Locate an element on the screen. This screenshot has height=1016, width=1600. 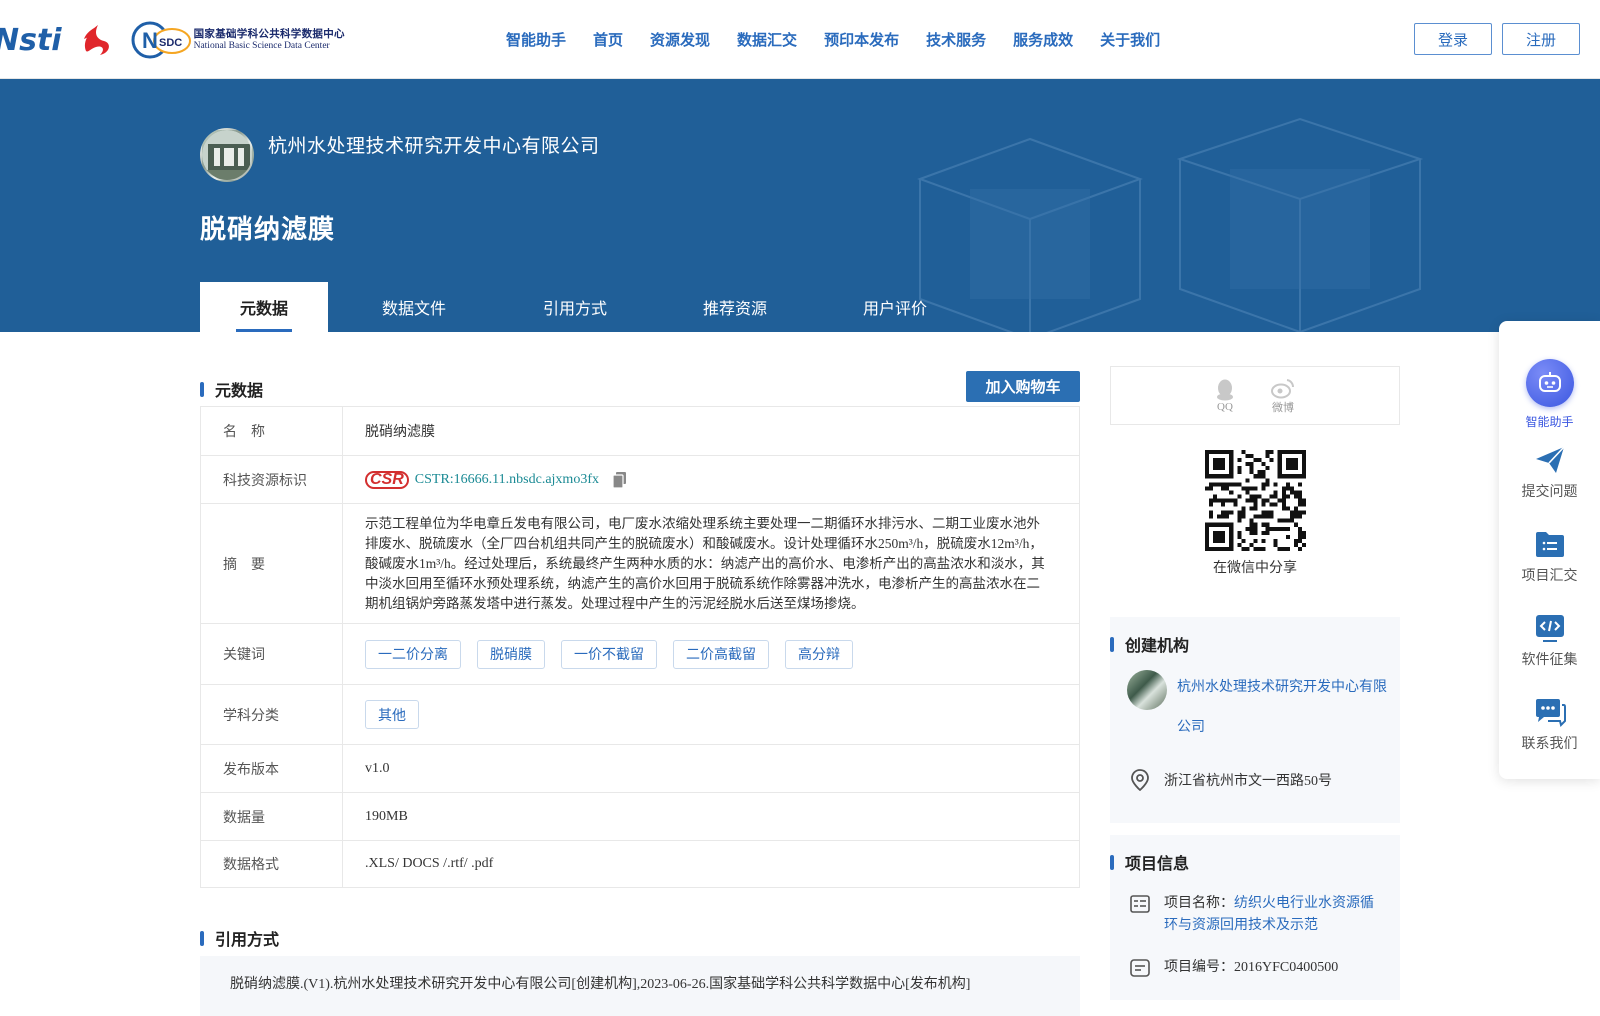
table-row: 数据量 190MB is located at coordinates (640, 816).